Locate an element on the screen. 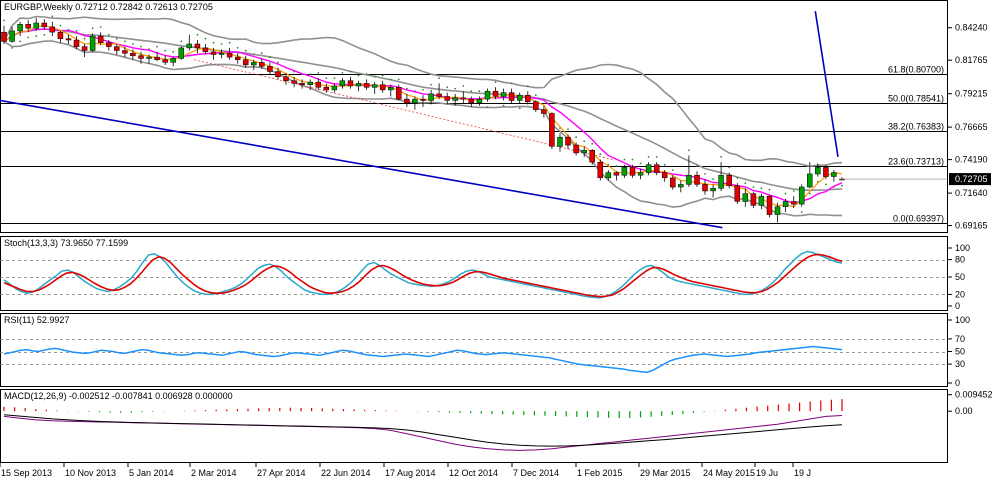  fib-label: 38.2(0.76383) is located at coordinates (916, 127).